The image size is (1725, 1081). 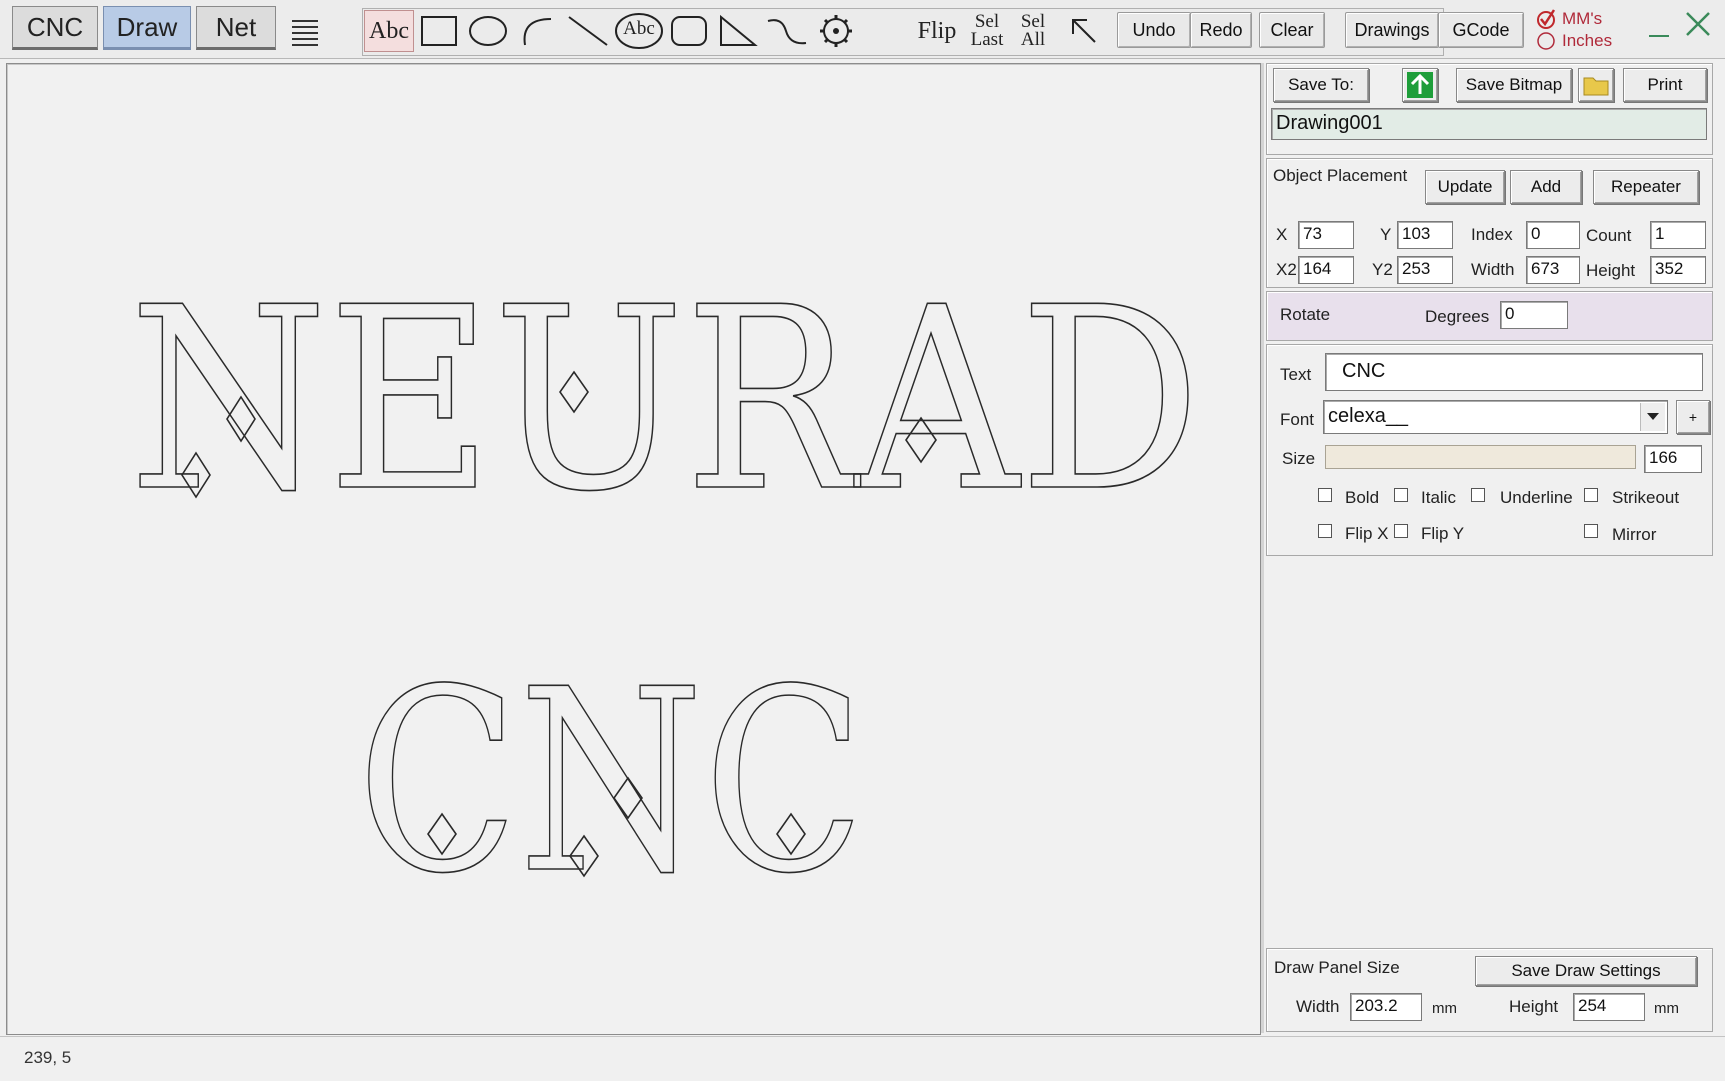 I want to click on ellipse-tool, so click(x=488, y=31).